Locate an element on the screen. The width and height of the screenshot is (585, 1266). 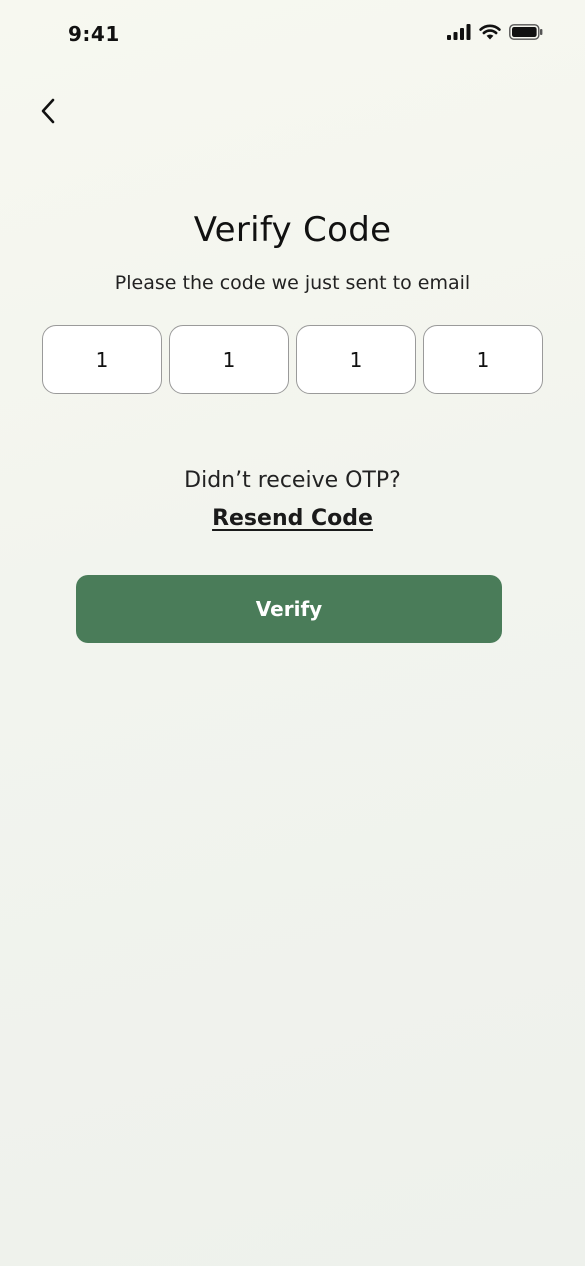
resend-prompt: Didn’t receive OTP? is located at coordinates (292, 480).